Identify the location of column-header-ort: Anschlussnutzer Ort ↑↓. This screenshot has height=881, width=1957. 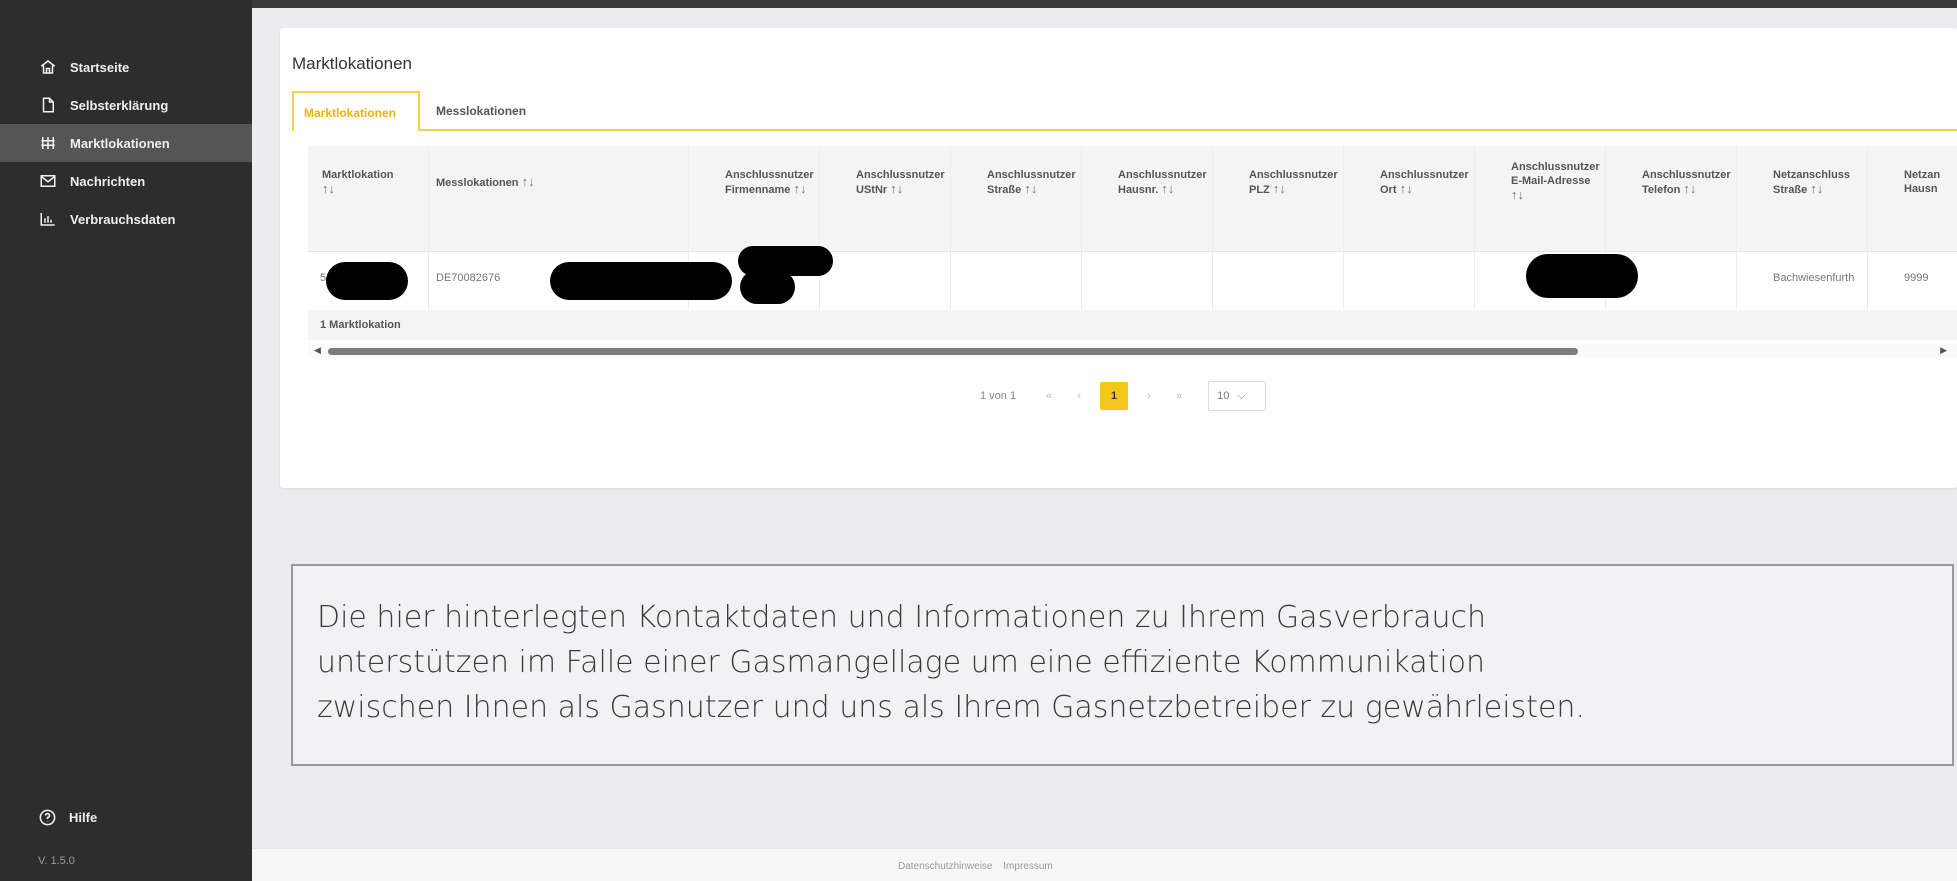
(1424, 182).